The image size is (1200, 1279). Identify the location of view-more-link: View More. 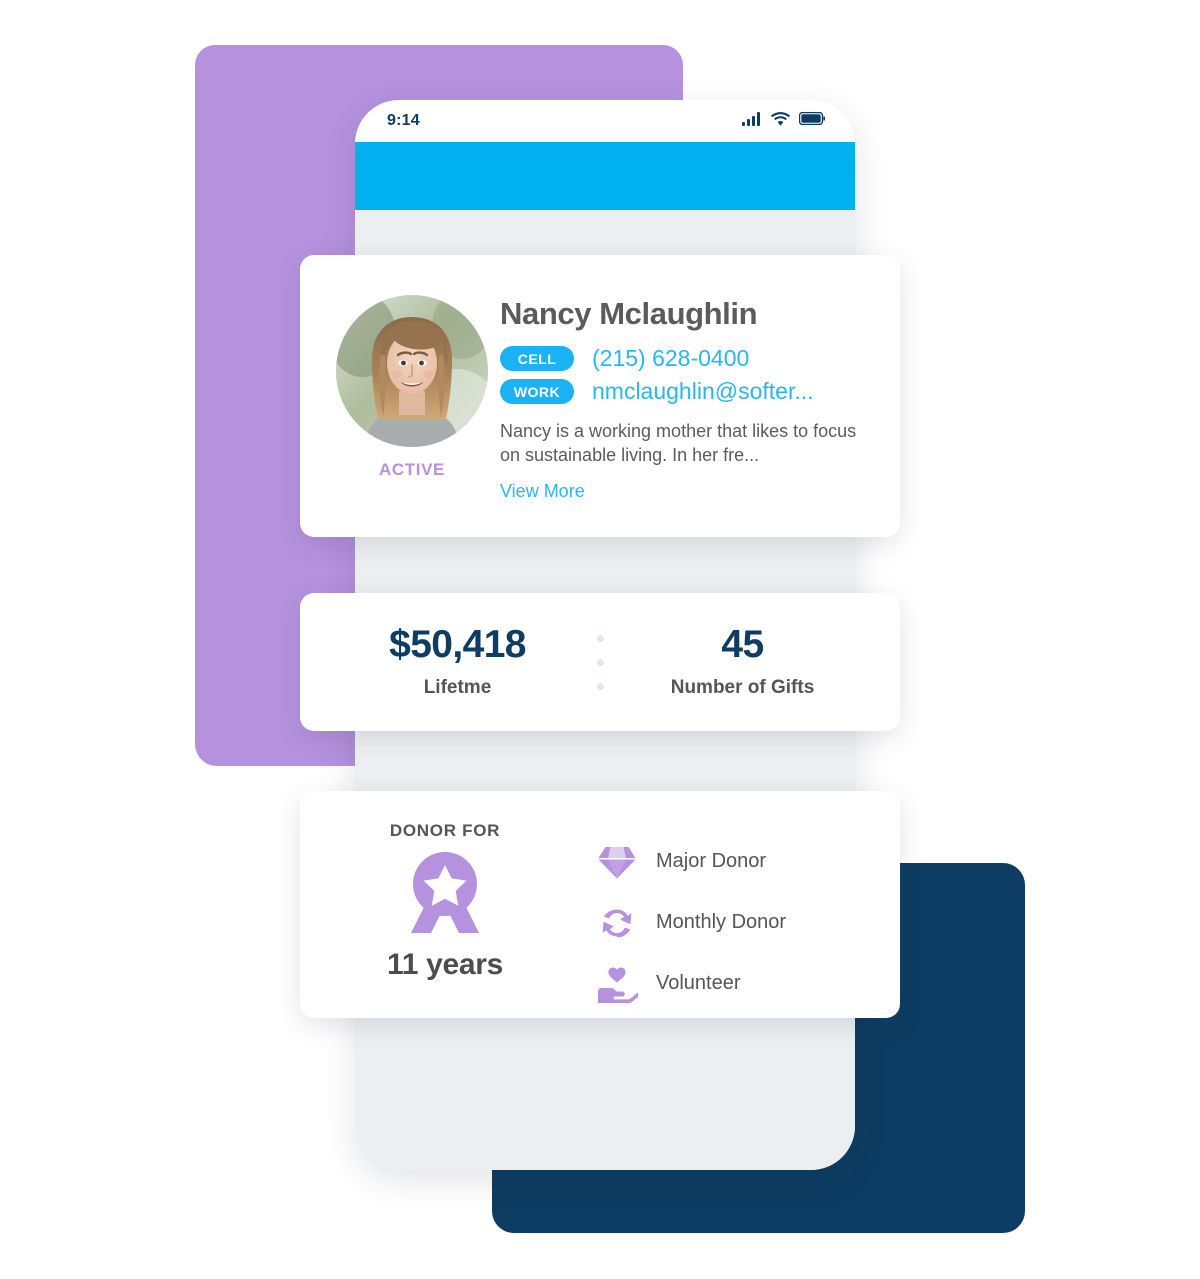
(542, 491).